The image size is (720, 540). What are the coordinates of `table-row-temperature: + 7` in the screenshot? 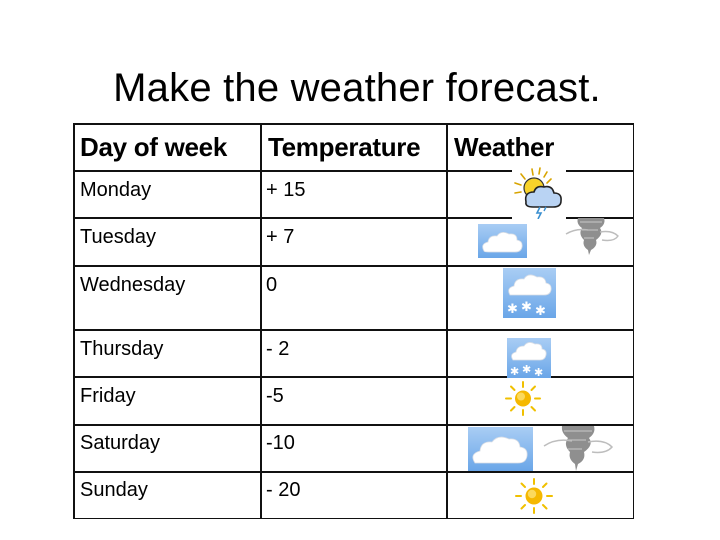 It's located at (280, 237).